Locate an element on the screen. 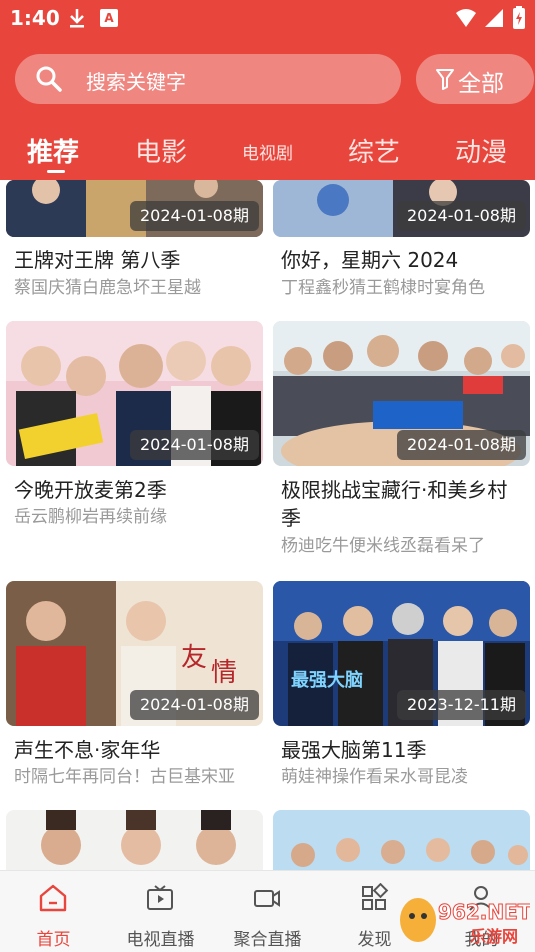 This screenshot has height=952, width=535. svg-text: 乐游网 is located at coordinates (494, 936).